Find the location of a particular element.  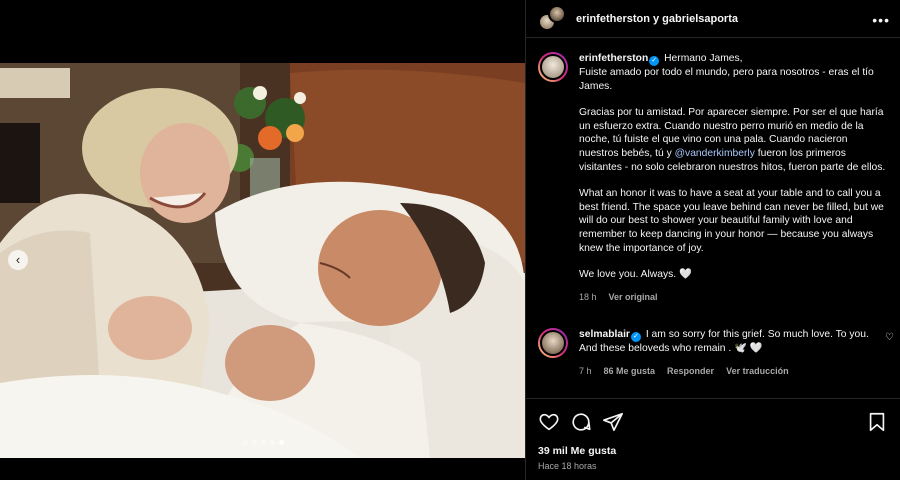

comment-meta: 7 h 86 Me gusta Responder Ver traducción is located at coordinates (733, 372).